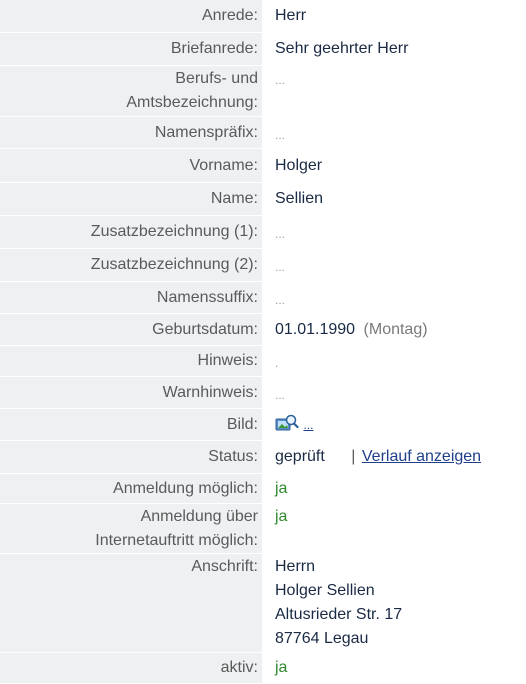 This screenshot has height=684, width=526. I want to click on label-hinweis: Hinweis:, so click(131, 361).